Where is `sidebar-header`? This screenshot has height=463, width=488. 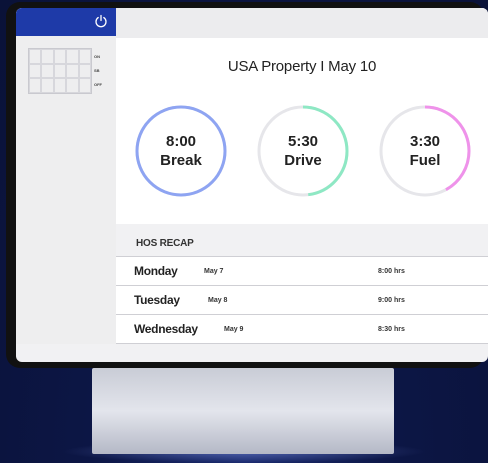 sidebar-header is located at coordinates (66, 22).